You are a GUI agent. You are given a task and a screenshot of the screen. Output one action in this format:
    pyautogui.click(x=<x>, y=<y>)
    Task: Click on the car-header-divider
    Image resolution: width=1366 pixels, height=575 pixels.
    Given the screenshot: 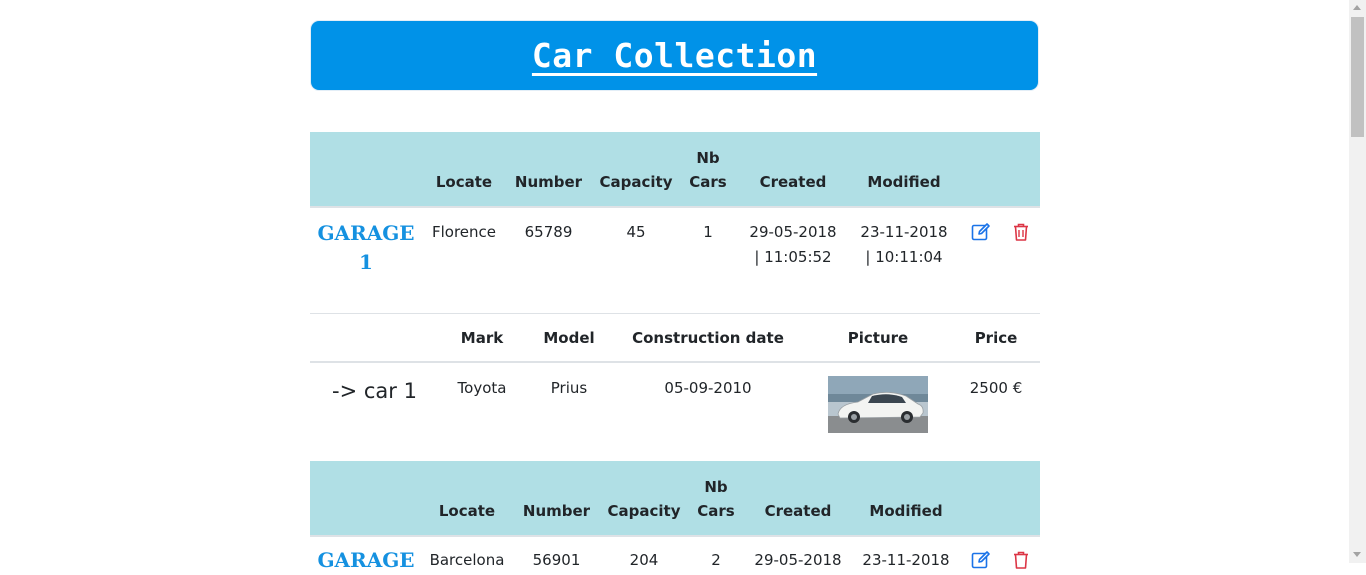 What is the action you would take?
    pyautogui.click(x=675, y=362)
    